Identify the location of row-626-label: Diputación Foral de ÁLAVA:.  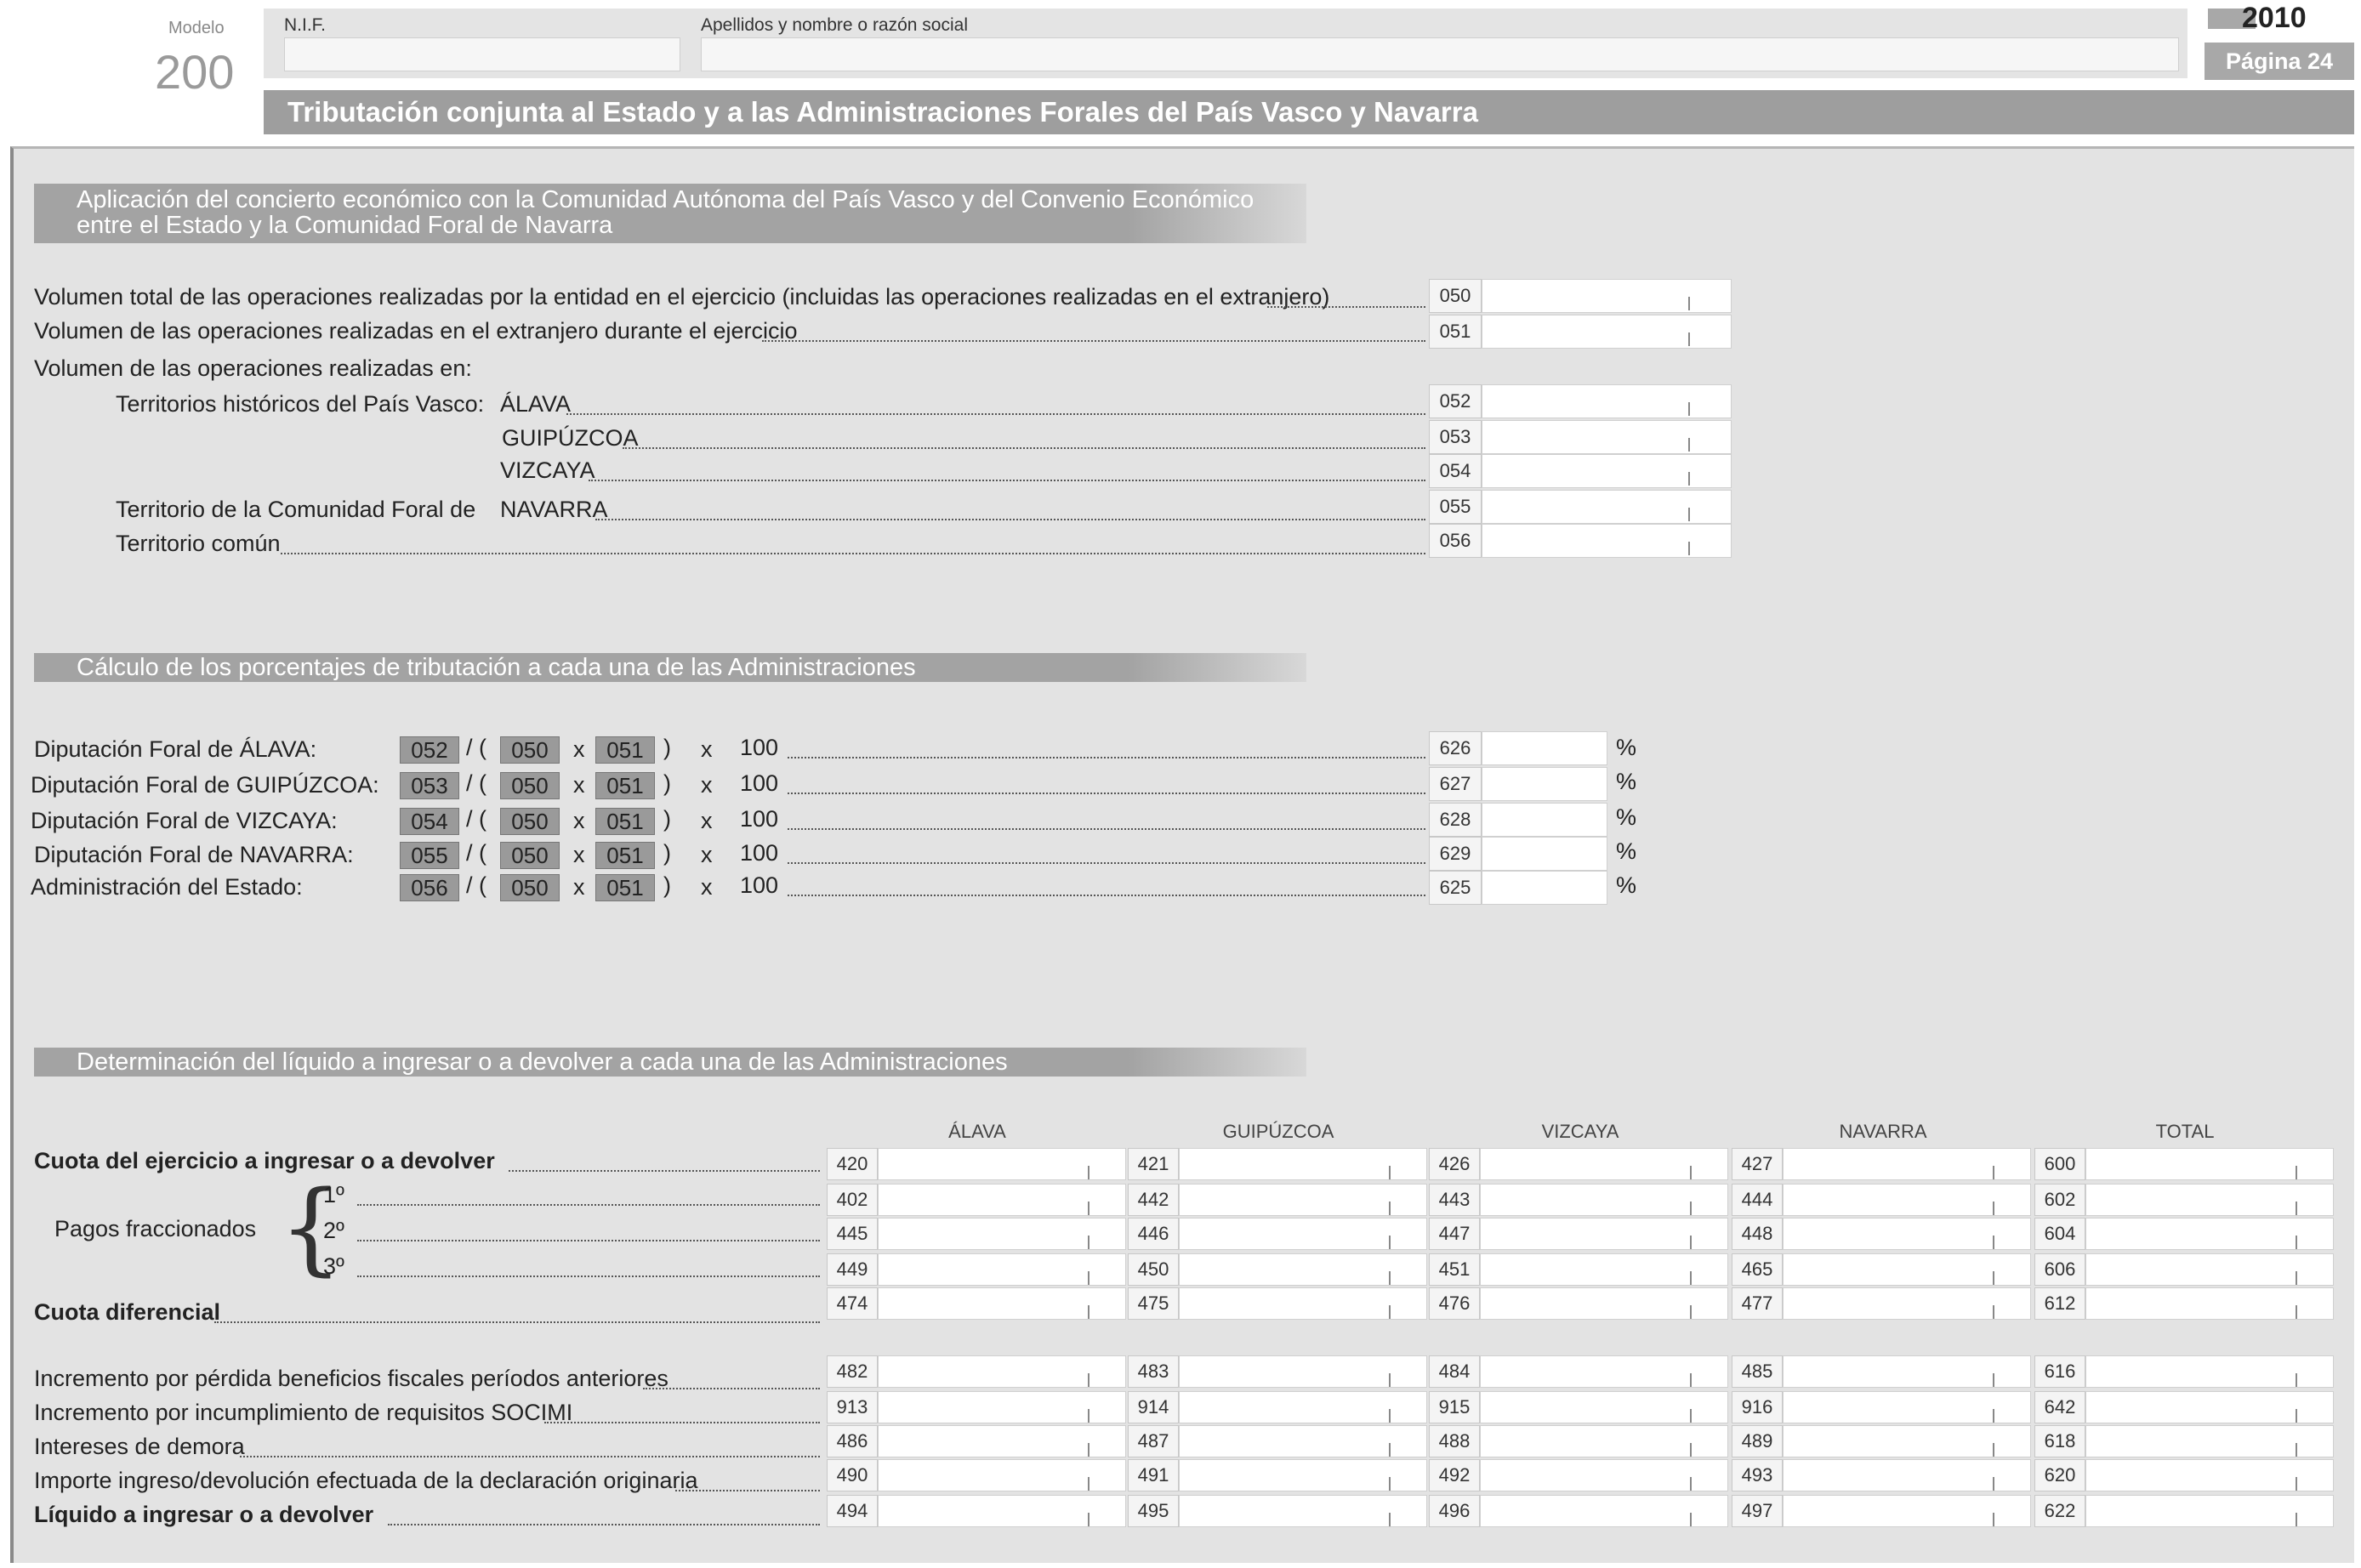
(175, 749).